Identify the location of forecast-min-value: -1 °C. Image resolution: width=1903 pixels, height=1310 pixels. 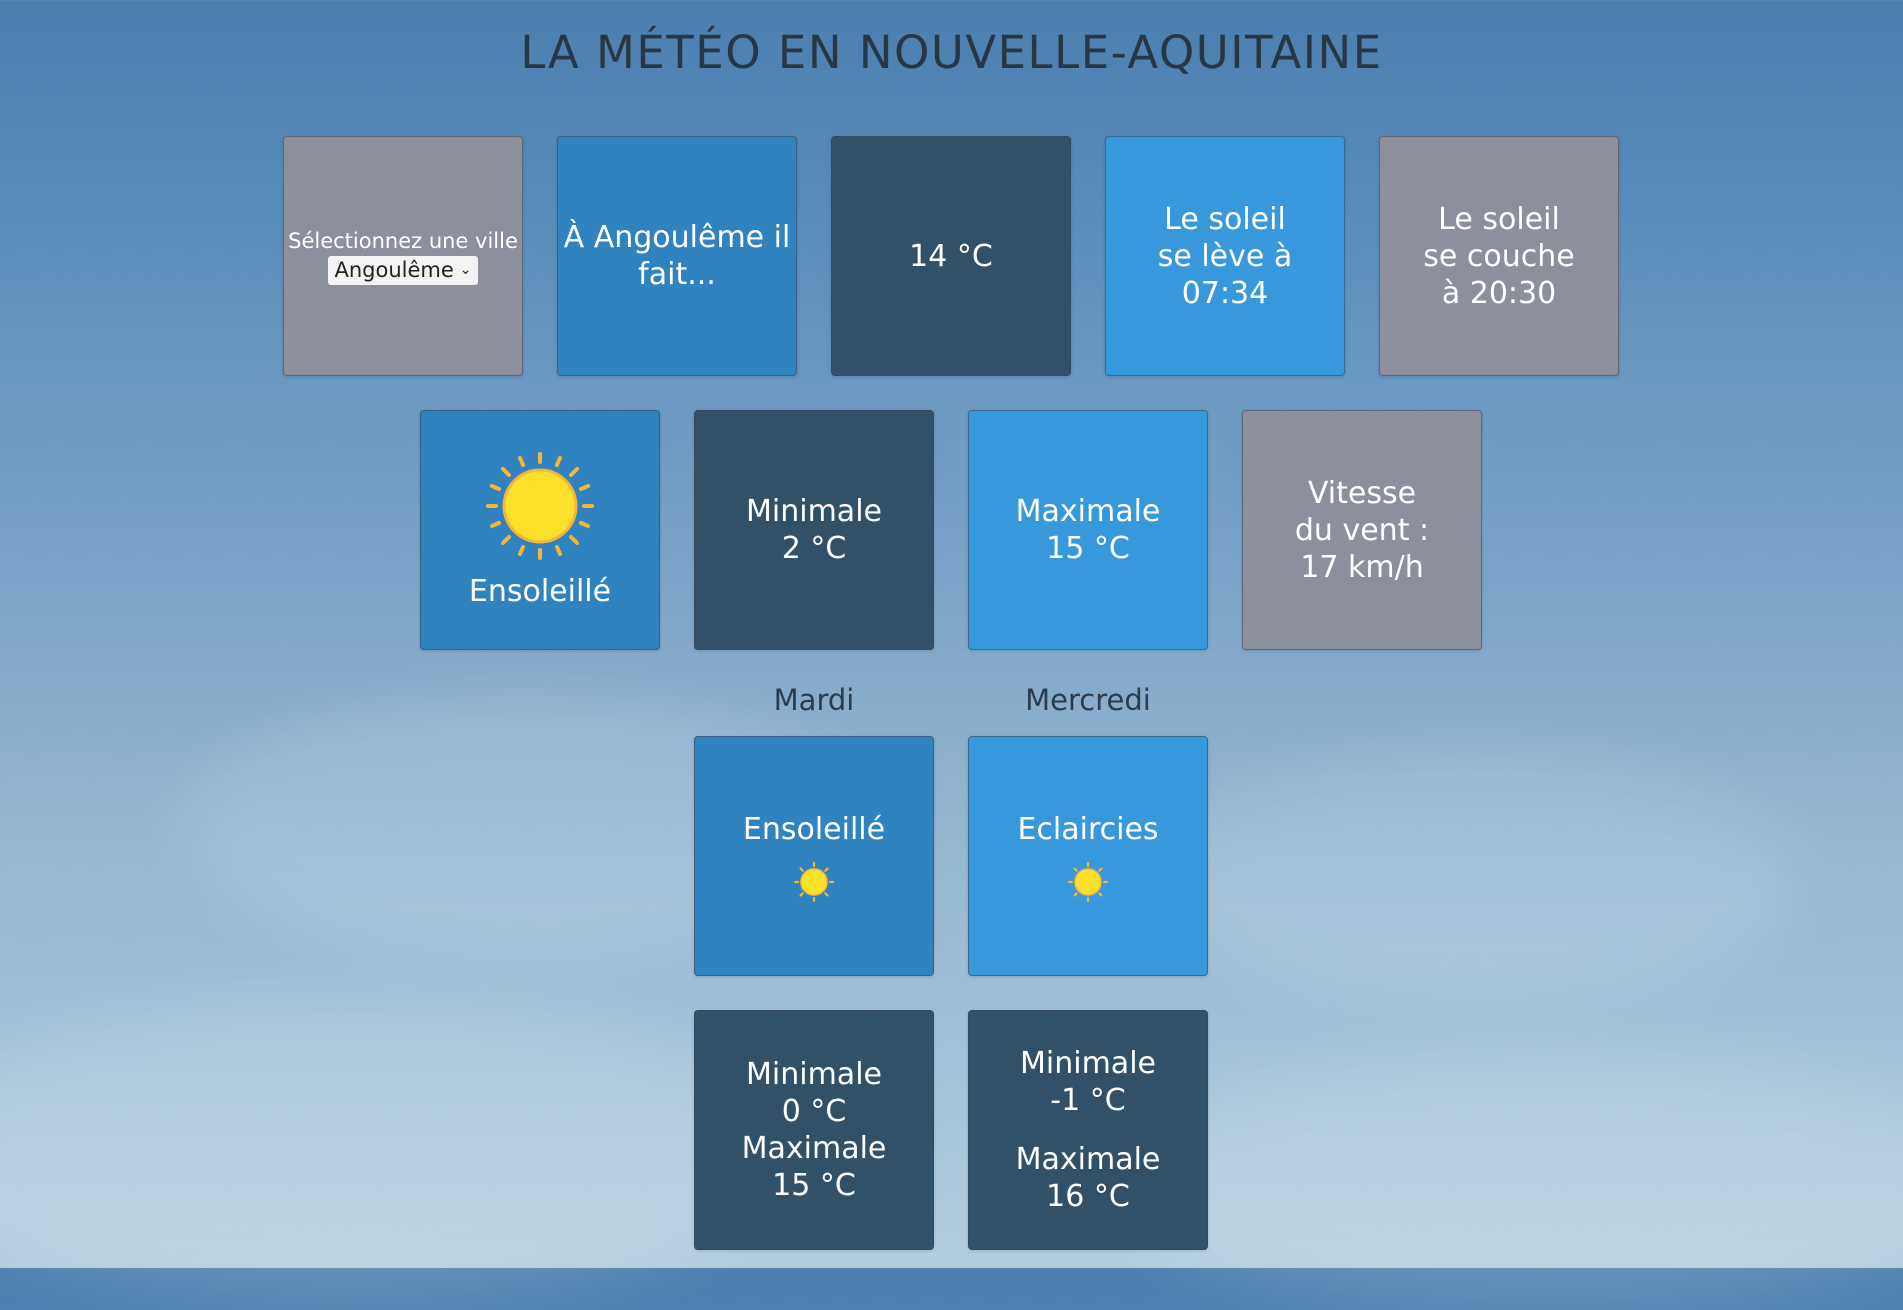
(1088, 1100).